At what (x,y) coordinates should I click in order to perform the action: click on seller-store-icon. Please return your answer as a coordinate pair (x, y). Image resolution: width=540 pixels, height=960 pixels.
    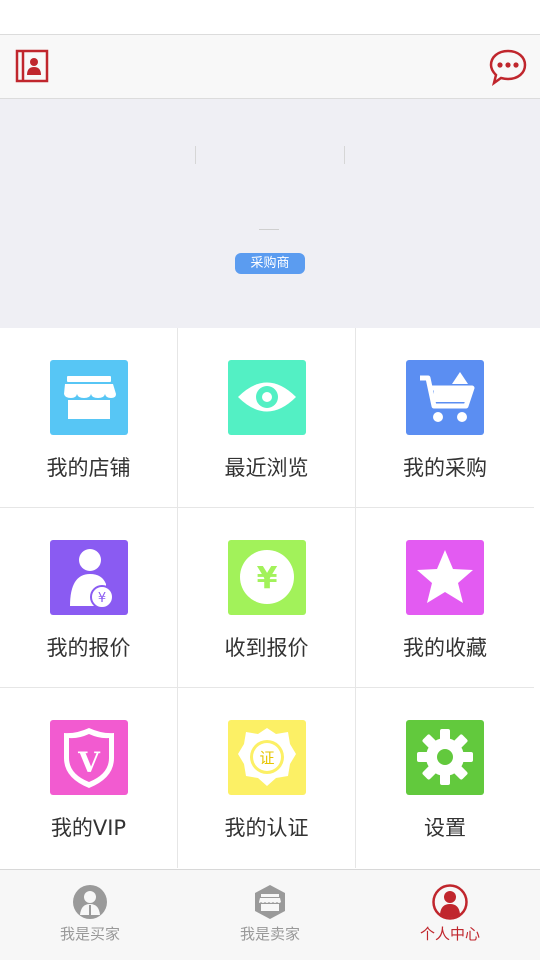
    Looking at the image, I should click on (270, 902).